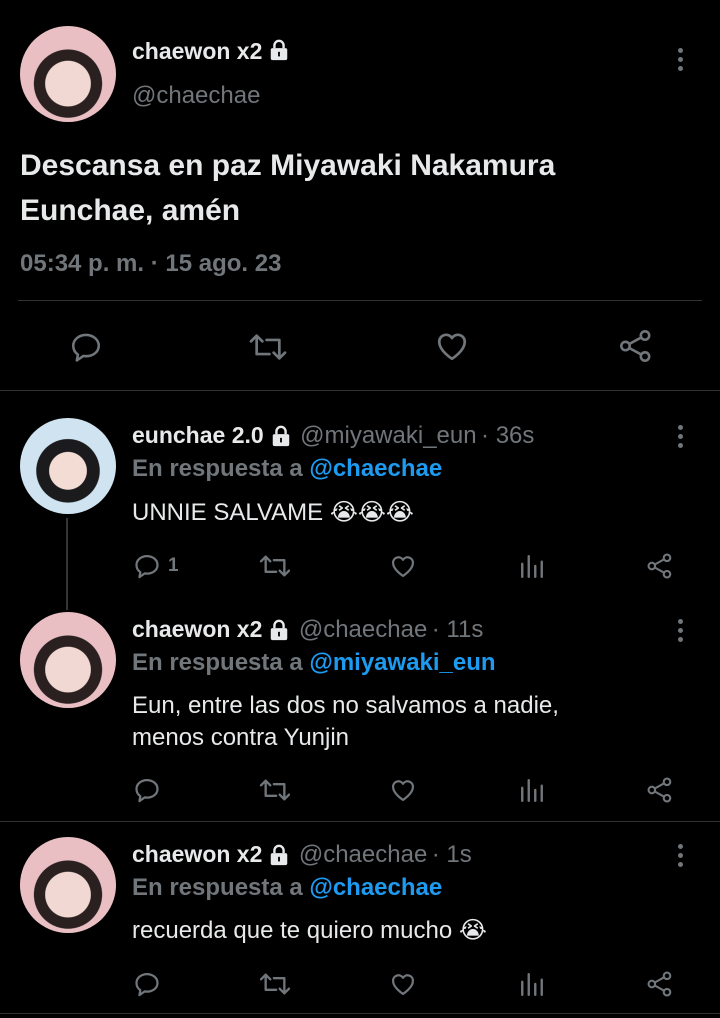 The height and width of the screenshot is (1018, 720). Describe the element at coordinates (198, 435) in the screenshot. I see `author-name: eunchae 2.0` at that location.